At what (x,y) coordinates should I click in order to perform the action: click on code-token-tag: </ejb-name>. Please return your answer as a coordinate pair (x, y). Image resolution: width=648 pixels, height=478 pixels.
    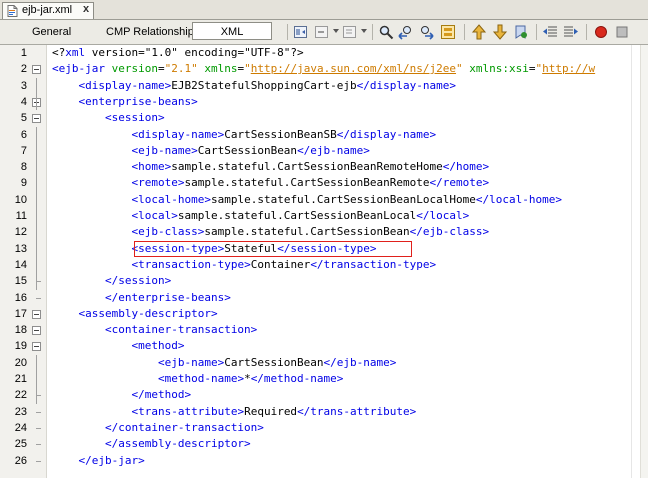
    Looking at the image, I should click on (360, 362).